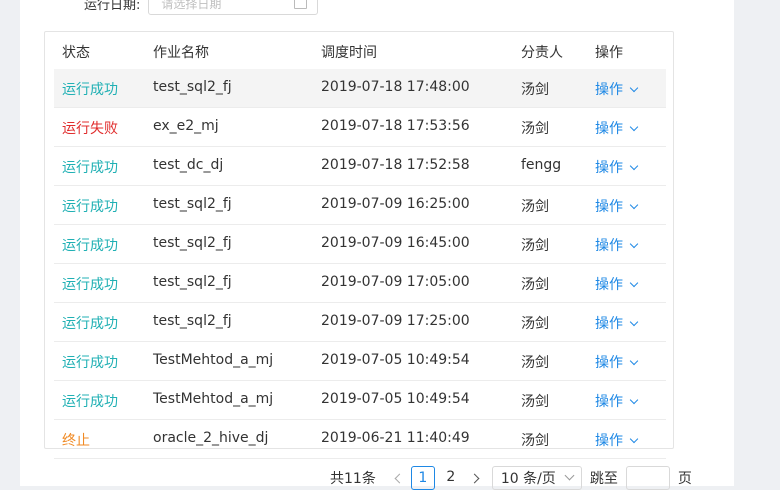  Describe the element at coordinates (536, 478) in the screenshot. I see `page-size-select: 10 条/页` at that location.